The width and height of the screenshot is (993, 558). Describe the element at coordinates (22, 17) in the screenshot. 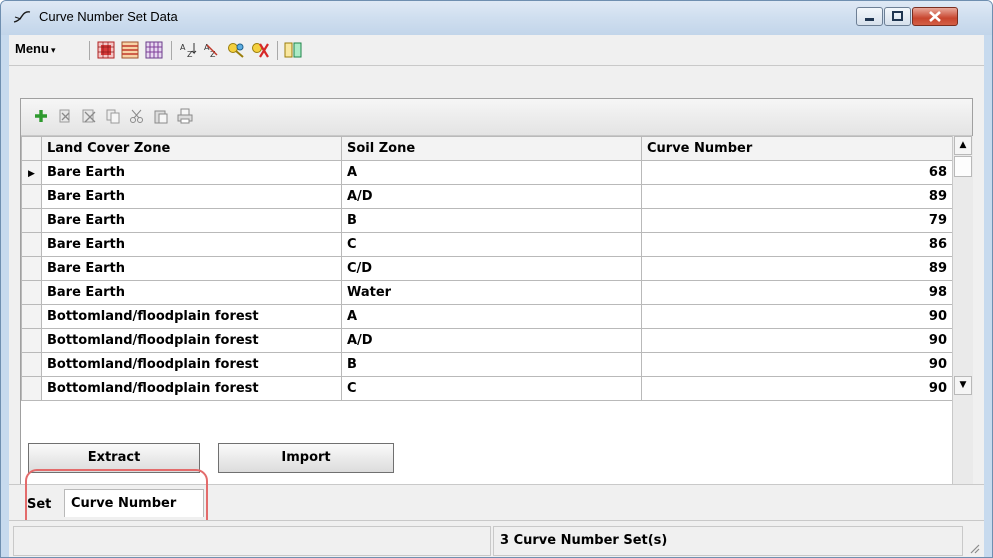

I see `curve-app-icon` at that location.